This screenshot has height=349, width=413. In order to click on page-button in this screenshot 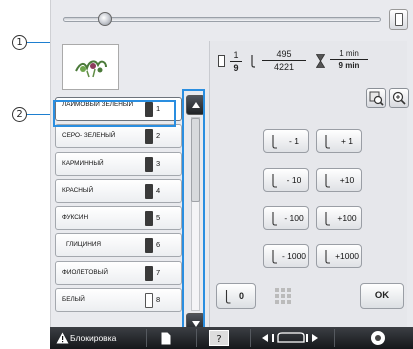, I will do `click(168, 338)`.